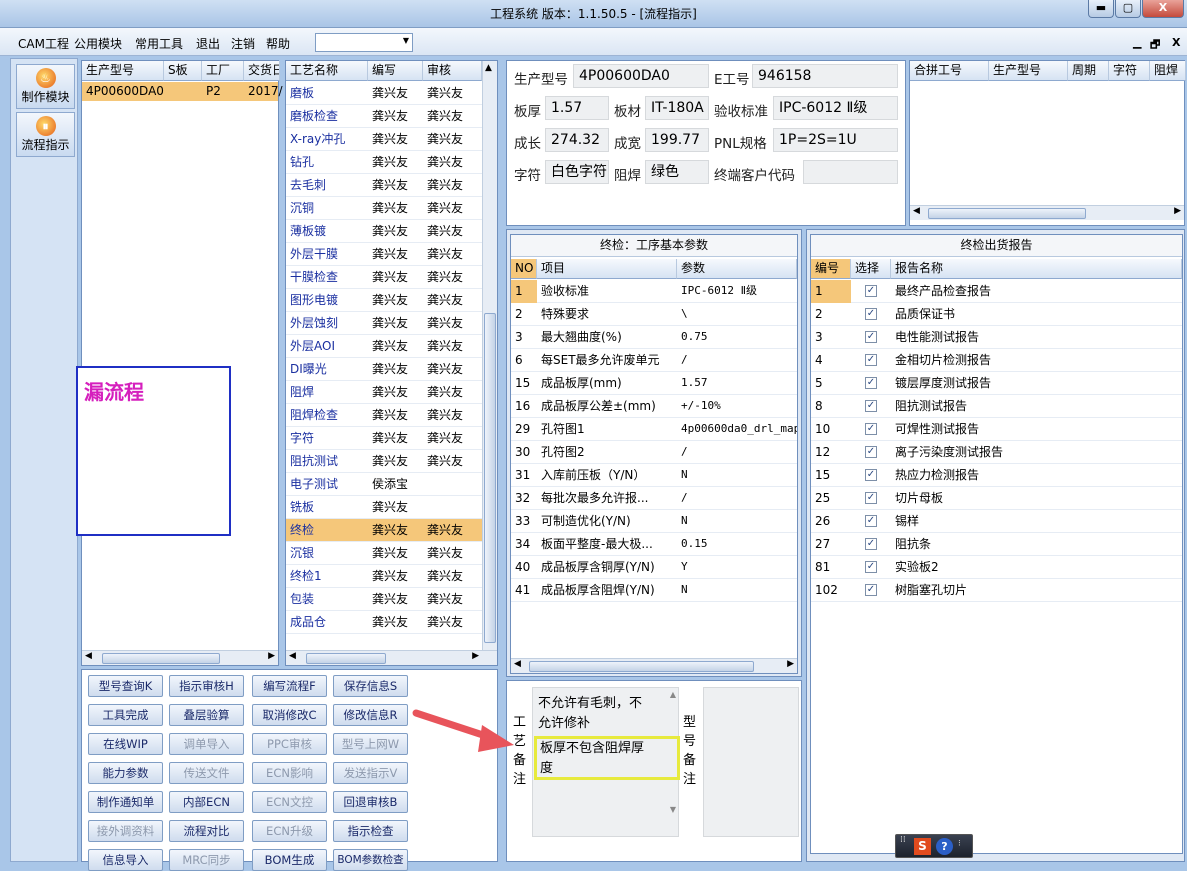 This screenshot has height=871, width=1187. What do you see at coordinates (677, 108) in the screenshot?
I see `material-field: IT-180A` at bounding box center [677, 108].